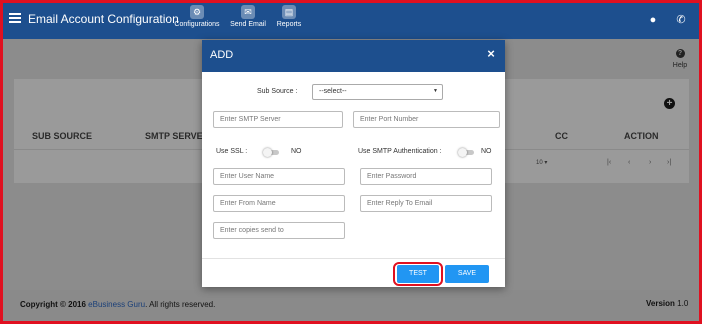  Describe the element at coordinates (418, 274) in the screenshot. I see `test-button: TEST` at that location.